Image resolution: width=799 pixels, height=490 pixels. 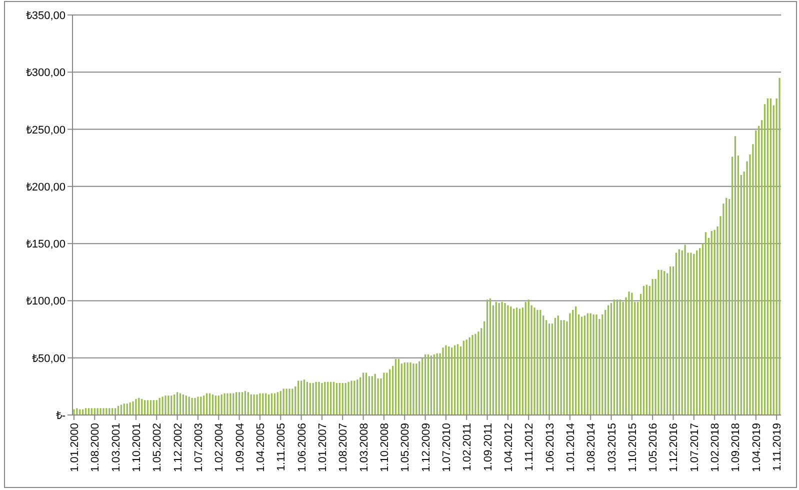 What do you see at coordinates (46, 187) in the screenshot?
I see `axis-label: ₺200,00` at bounding box center [46, 187].